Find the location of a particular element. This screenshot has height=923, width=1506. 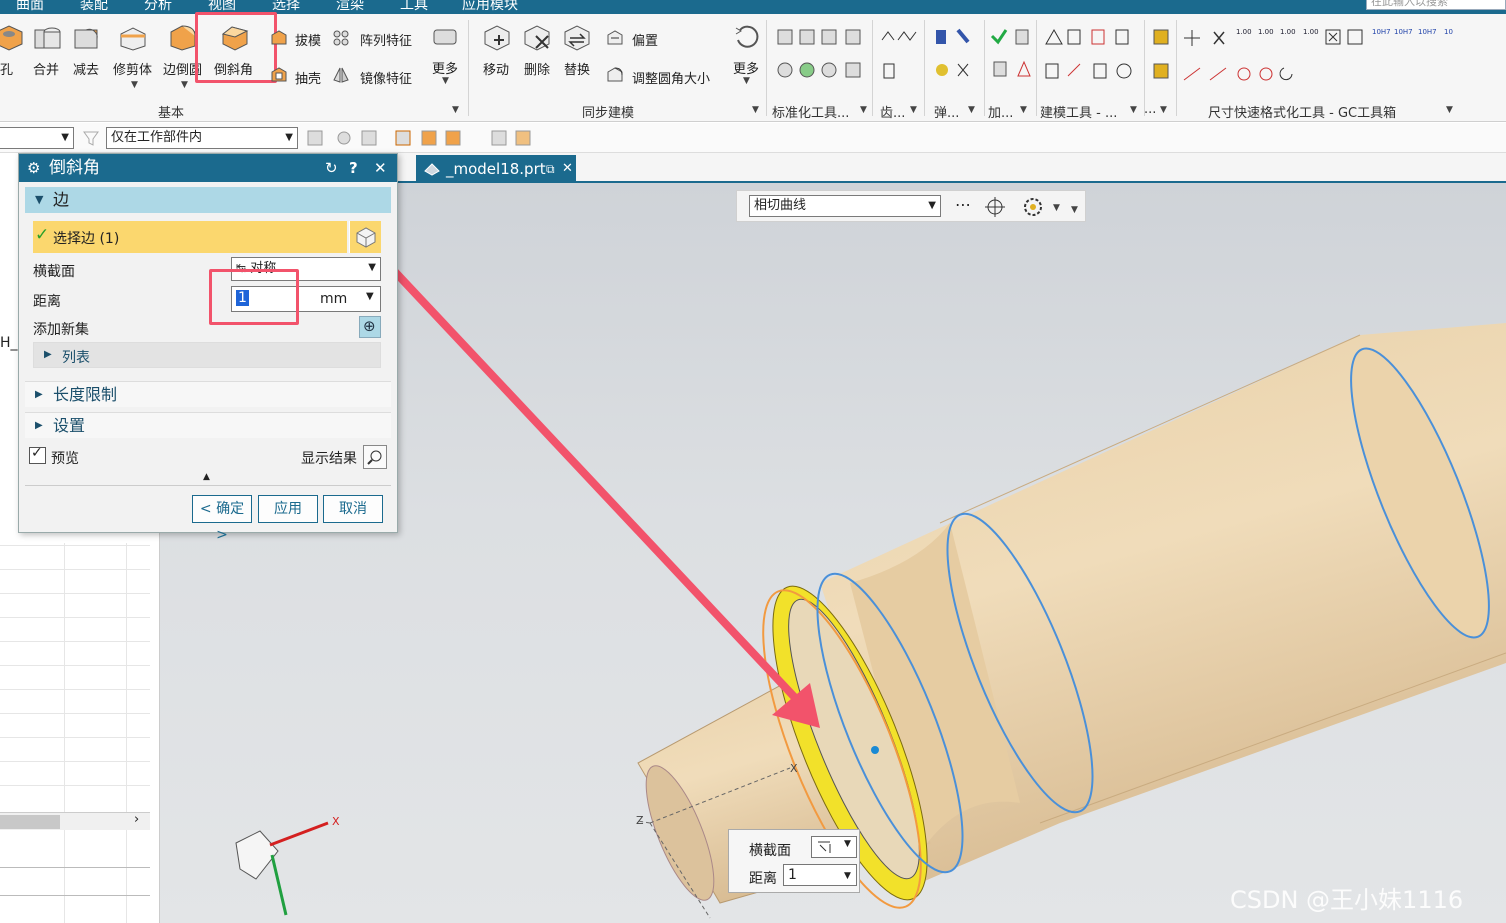

selection-scope-select: 仅在工作部件内 ▼ is located at coordinates (202, 138).